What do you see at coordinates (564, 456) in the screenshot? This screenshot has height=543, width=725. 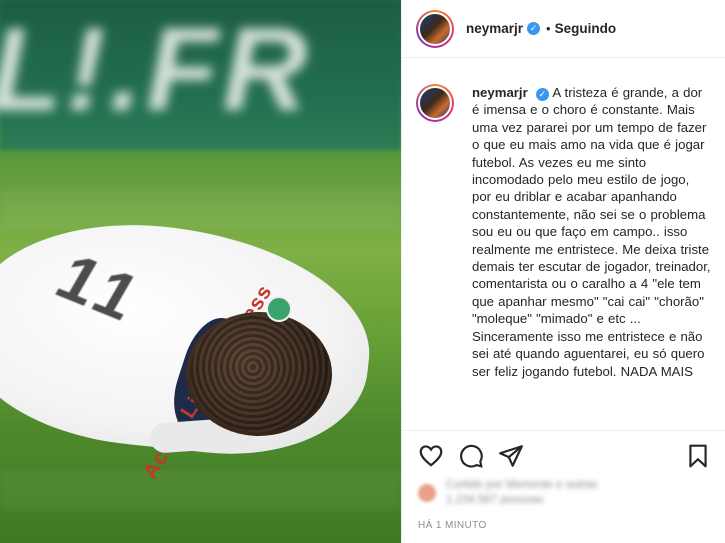 I see `action-bar` at bounding box center [564, 456].